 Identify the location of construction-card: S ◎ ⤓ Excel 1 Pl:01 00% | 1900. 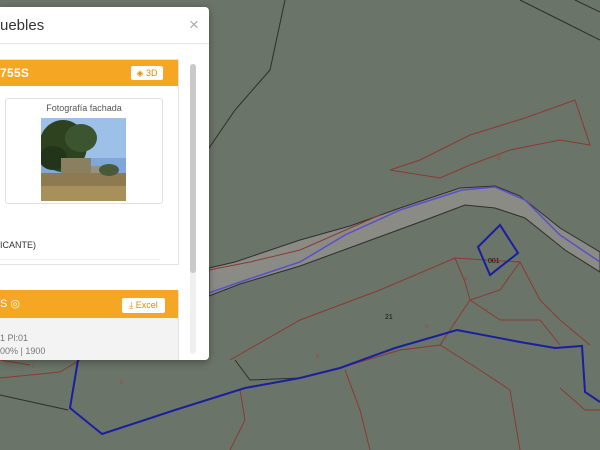
(89, 325).